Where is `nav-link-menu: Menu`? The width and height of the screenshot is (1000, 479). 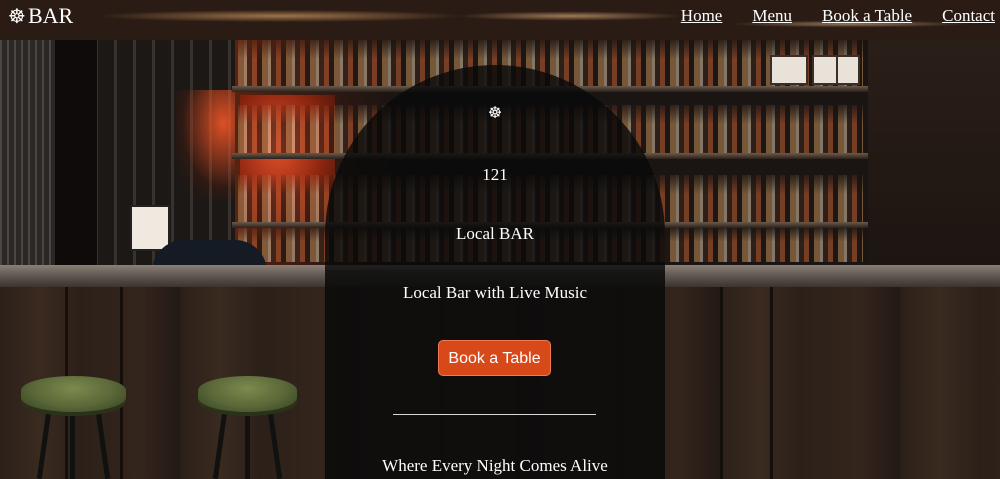
nav-link-menu: Menu is located at coordinates (772, 16).